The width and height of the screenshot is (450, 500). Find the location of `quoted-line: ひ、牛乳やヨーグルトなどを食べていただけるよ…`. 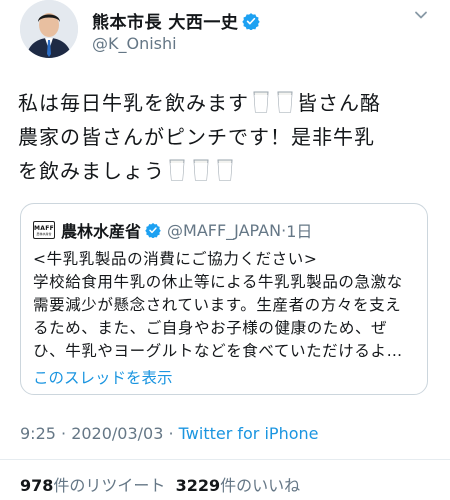

quoted-line: ひ、牛乳やヨーグルトなどを食べていただけるよ… is located at coordinates (218, 351).